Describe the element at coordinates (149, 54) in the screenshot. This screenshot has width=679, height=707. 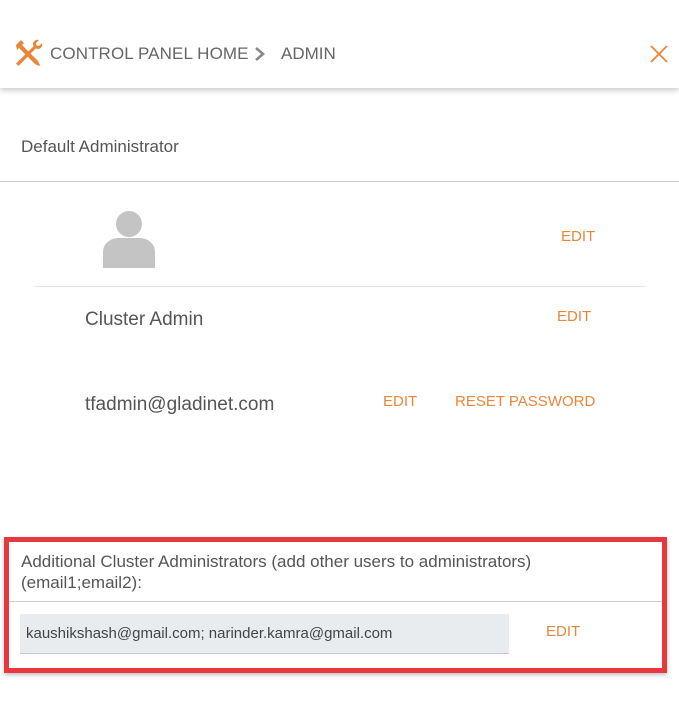
I see `breadcrumb-home: CONTROL PANEL HOME` at that location.